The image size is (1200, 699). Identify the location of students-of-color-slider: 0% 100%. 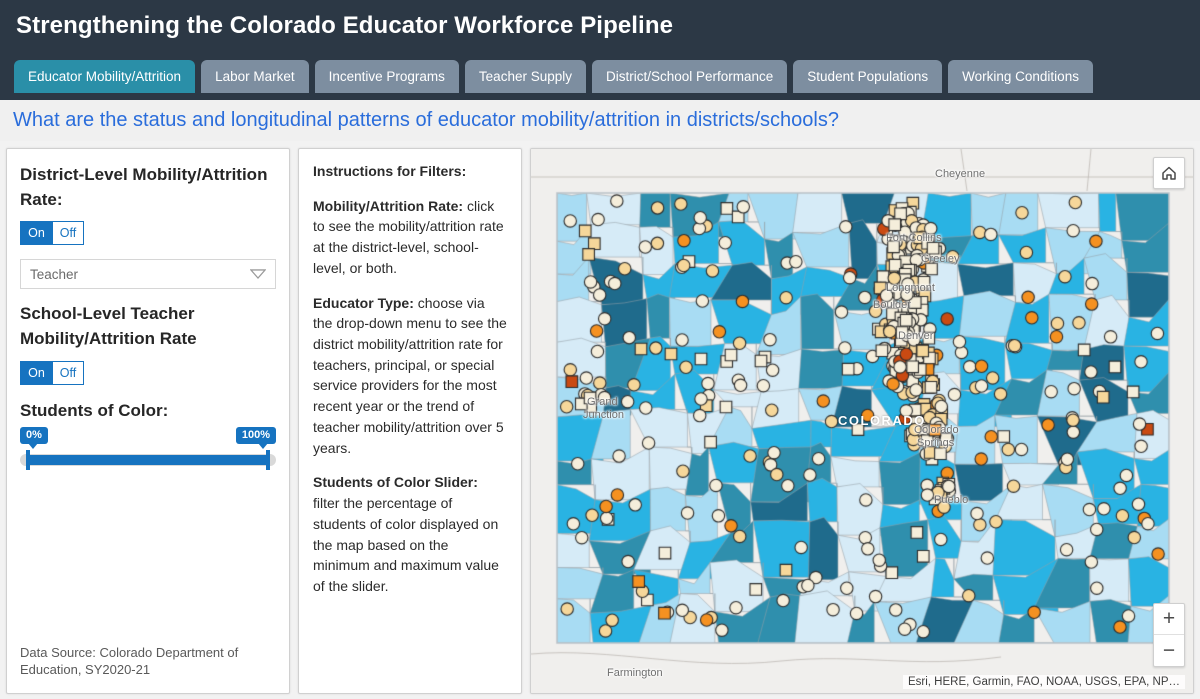
(148, 455).